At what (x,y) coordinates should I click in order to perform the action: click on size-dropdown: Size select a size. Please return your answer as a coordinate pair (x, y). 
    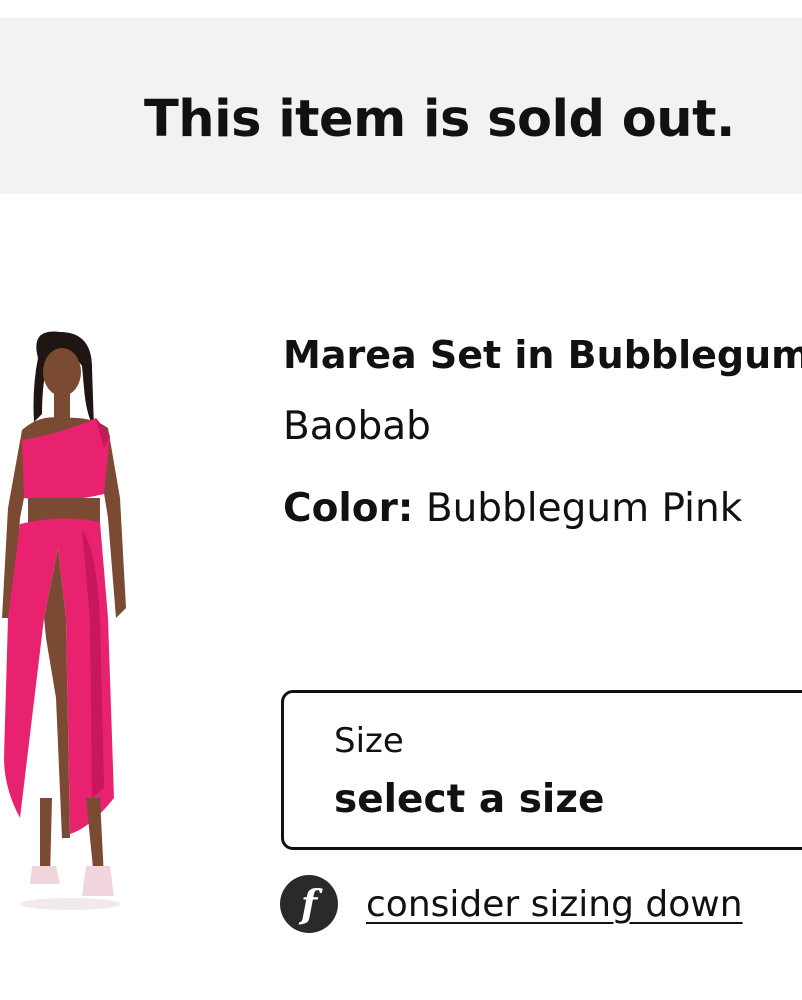
    Looking at the image, I should click on (541, 770).